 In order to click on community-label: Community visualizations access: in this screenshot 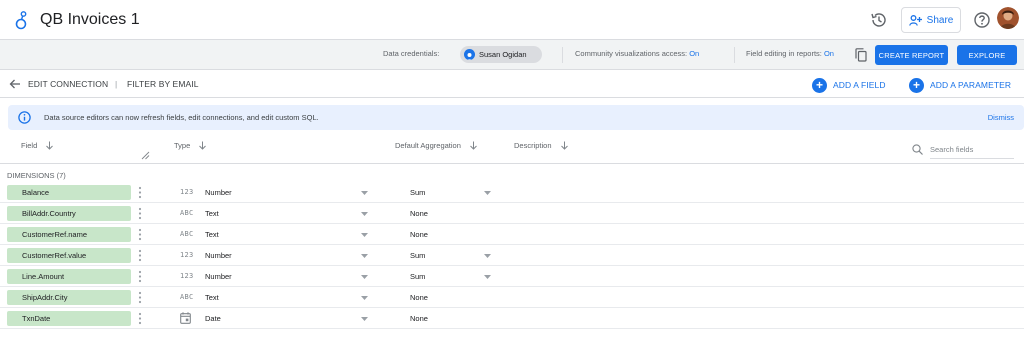, I will do `click(631, 53)`.